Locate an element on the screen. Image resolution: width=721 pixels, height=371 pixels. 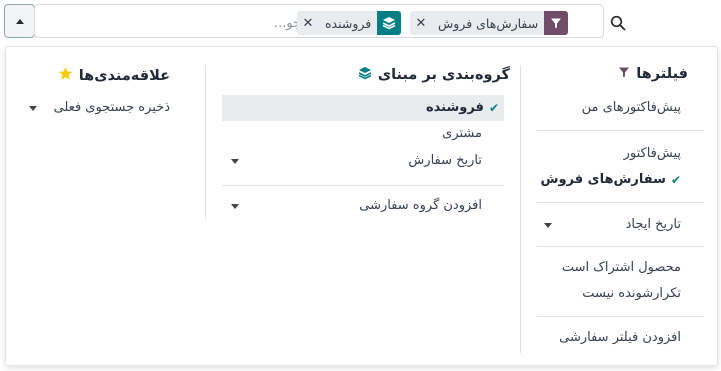
facet-groupby-salesperson: فروشنده ✕ is located at coordinates (349, 23).